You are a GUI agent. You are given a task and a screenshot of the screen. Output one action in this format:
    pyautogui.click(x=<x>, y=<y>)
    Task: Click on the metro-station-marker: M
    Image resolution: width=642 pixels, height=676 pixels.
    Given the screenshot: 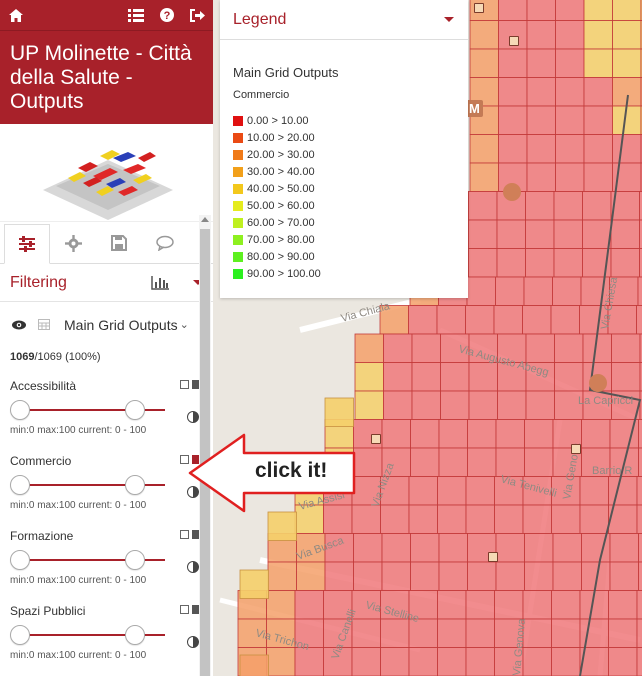 What is the action you would take?
    pyautogui.click(x=474, y=108)
    